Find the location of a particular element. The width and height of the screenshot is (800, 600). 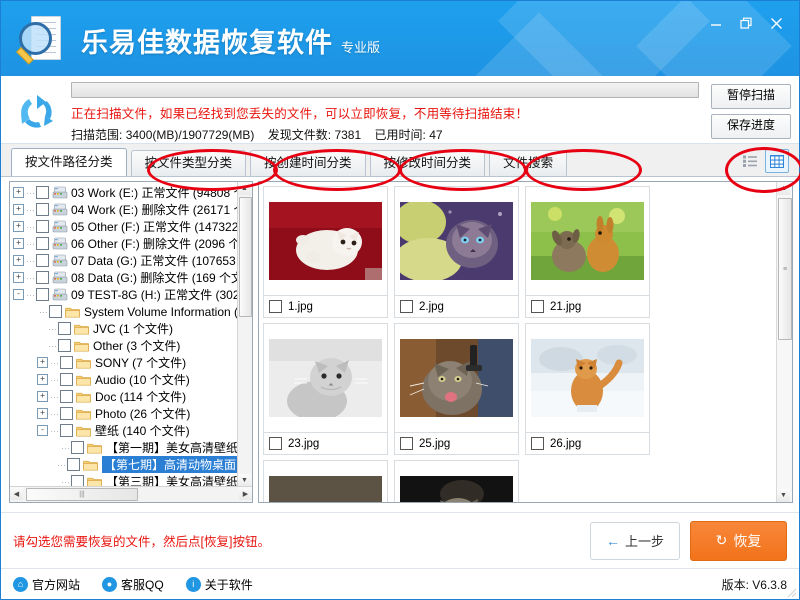

pause-scan-button: 暂停扫描 is located at coordinates (751, 96).